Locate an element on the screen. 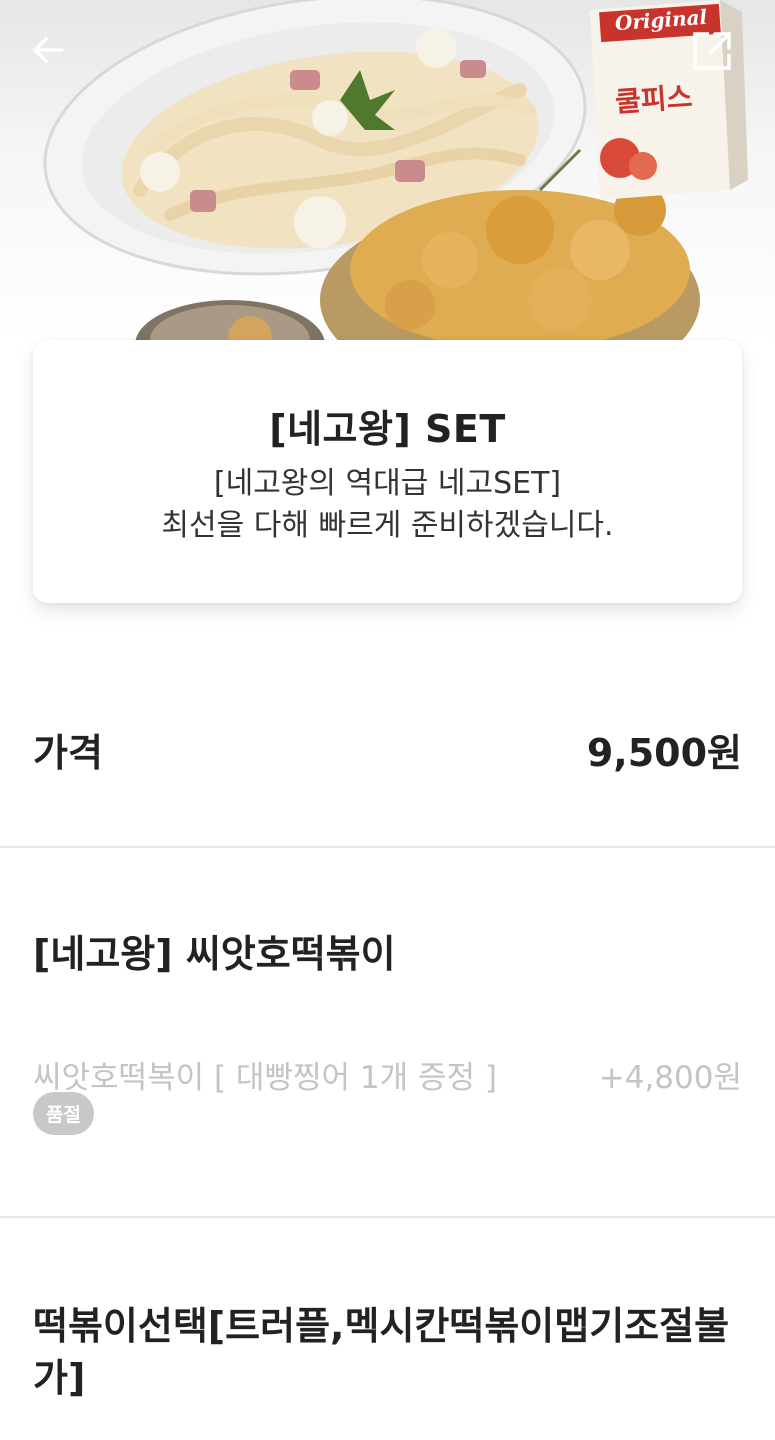  price-row: 가격 9,500원 is located at coordinates (387, 748).